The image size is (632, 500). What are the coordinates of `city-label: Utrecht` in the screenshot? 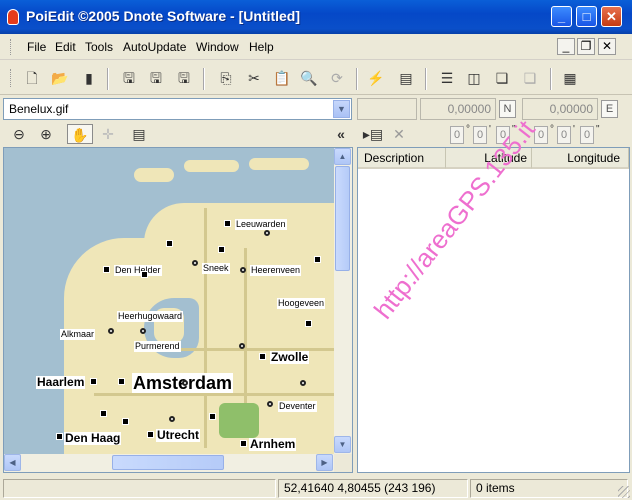 It's located at (178, 435).